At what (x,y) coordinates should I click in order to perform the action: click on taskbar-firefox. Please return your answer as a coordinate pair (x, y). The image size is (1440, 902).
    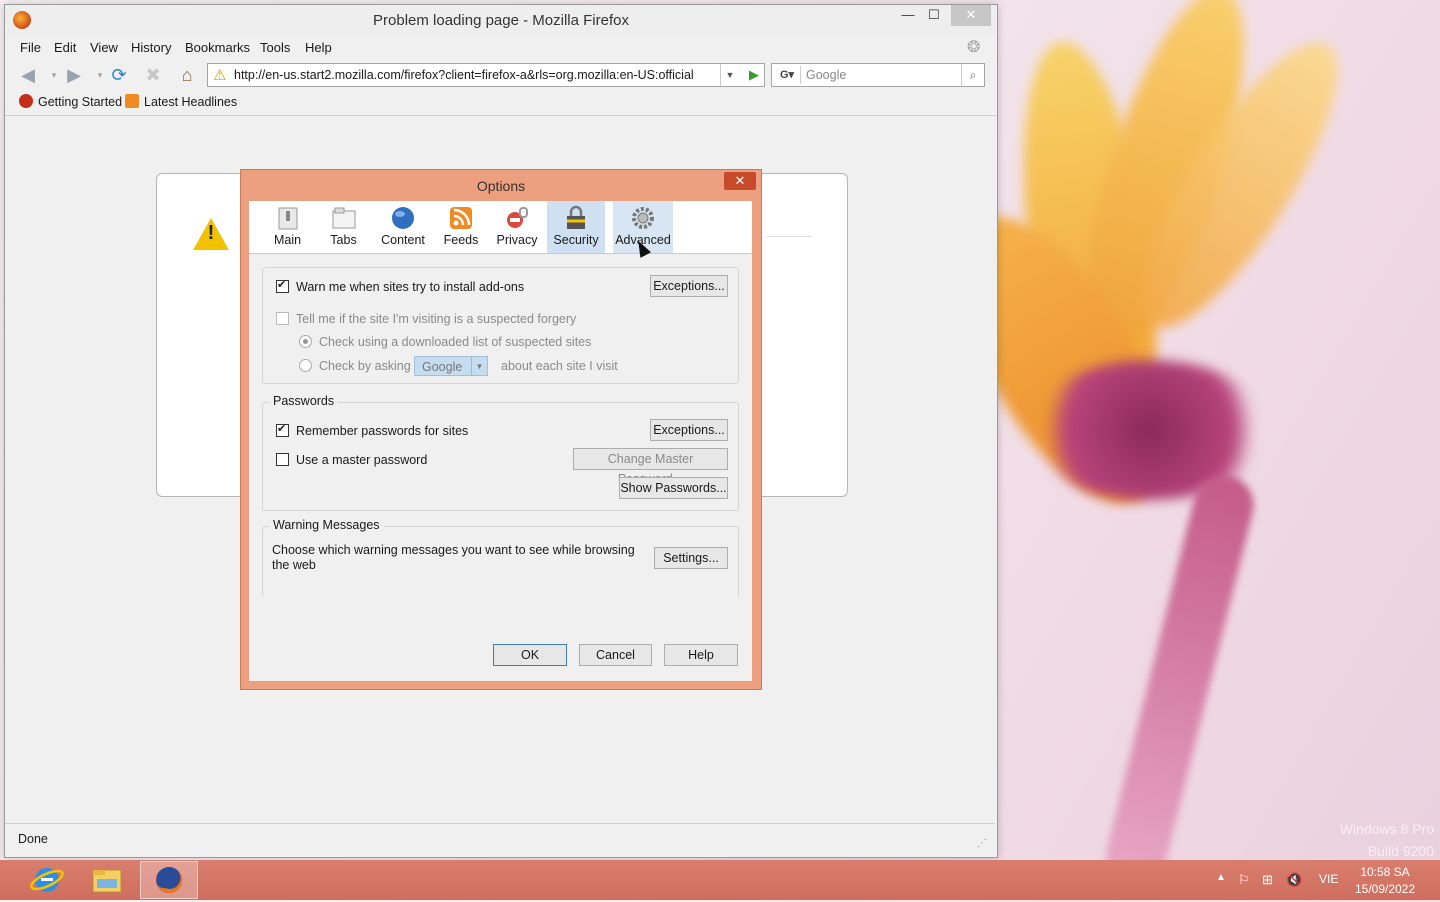
    Looking at the image, I should click on (169, 880).